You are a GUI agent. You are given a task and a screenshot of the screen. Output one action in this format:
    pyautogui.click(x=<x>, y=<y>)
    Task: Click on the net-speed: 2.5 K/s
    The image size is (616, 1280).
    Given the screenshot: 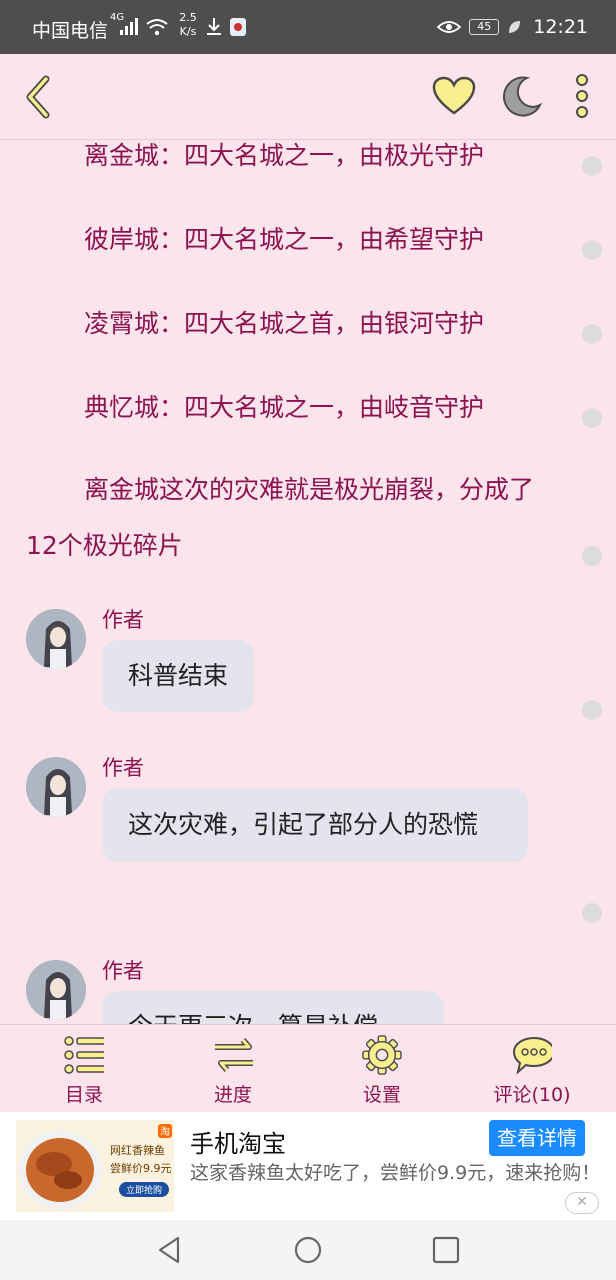 What is the action you would take?
    pyautogui.click(x=188, y=25)
    